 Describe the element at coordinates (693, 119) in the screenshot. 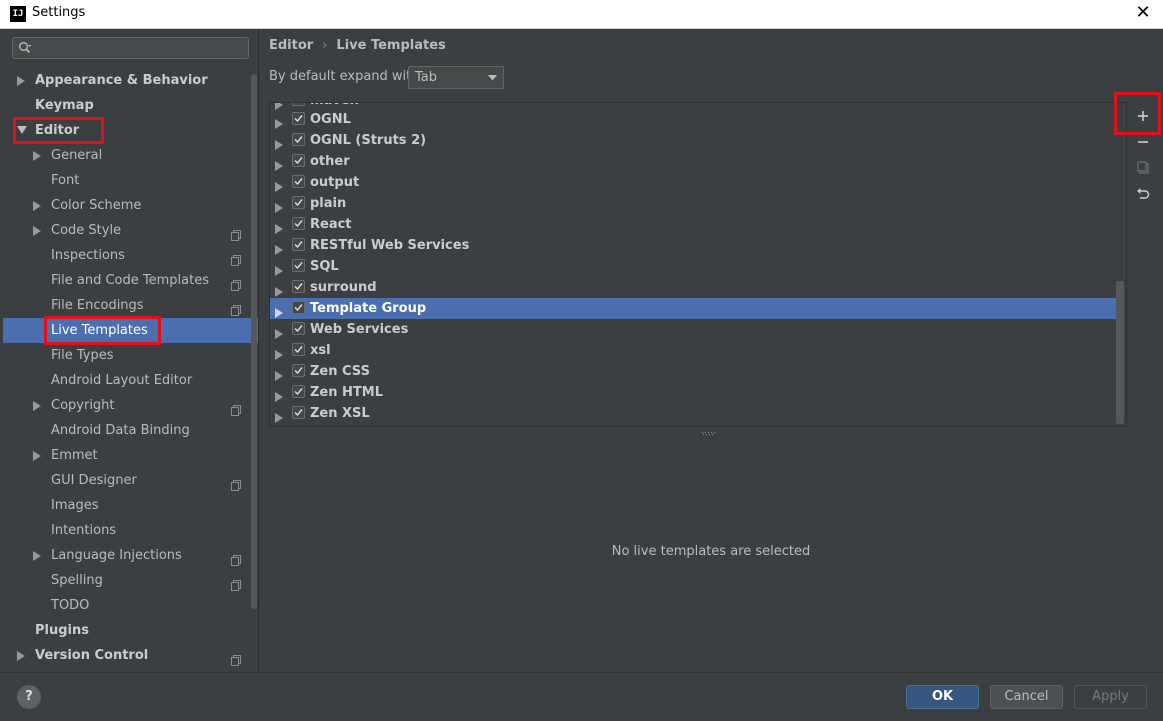

I see `template-group-row: OGNL` at that location.